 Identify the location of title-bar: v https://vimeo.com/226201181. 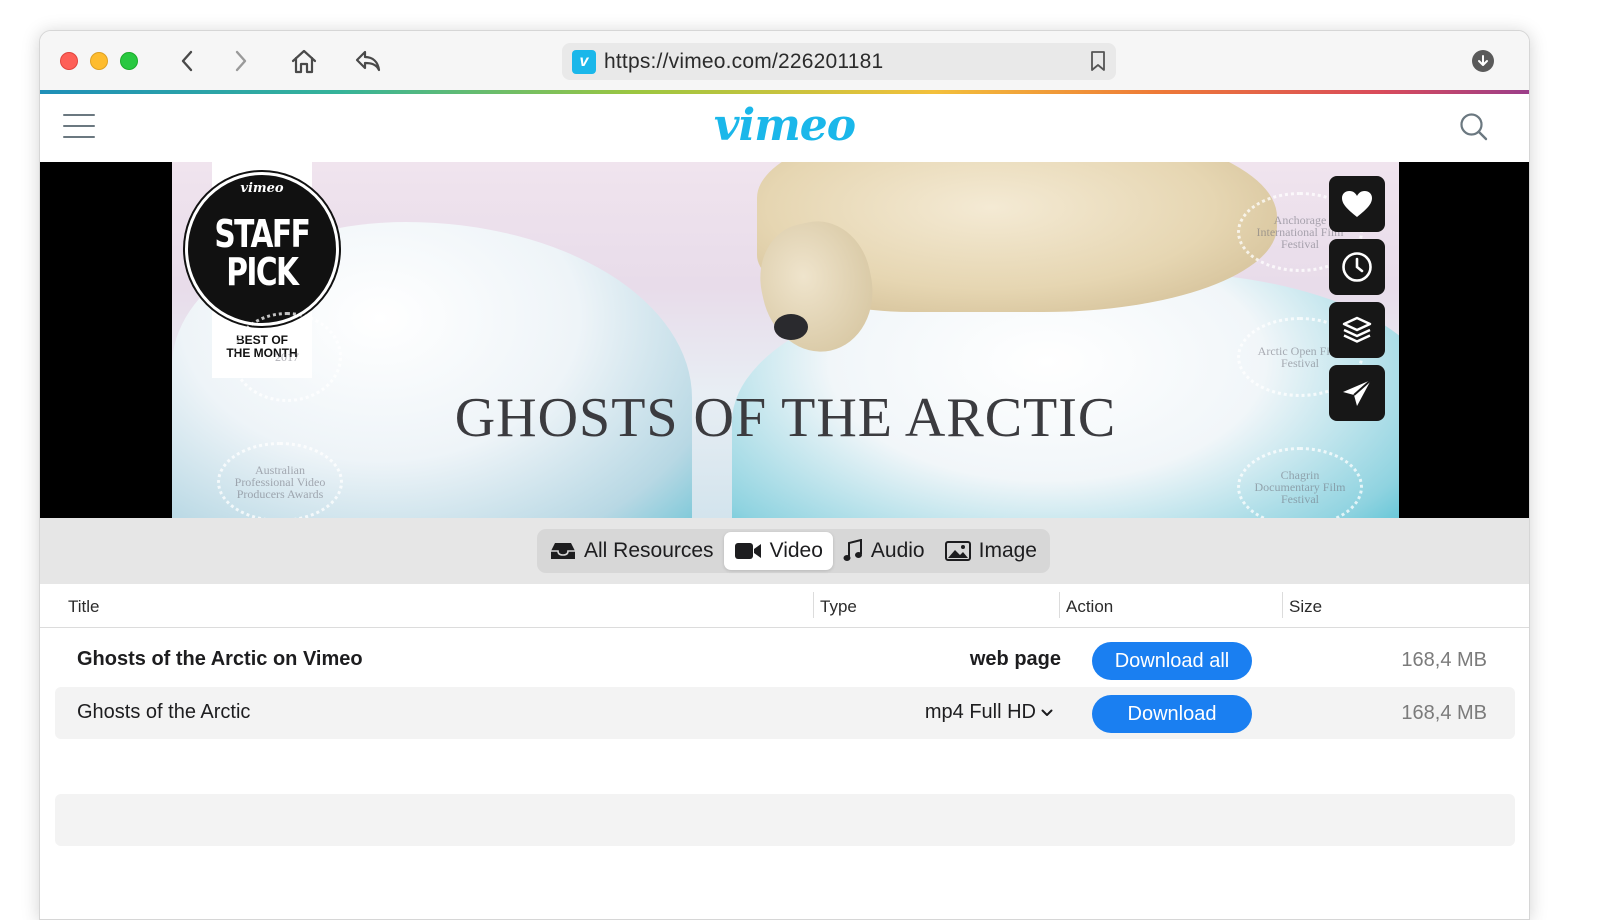
(784, 61).